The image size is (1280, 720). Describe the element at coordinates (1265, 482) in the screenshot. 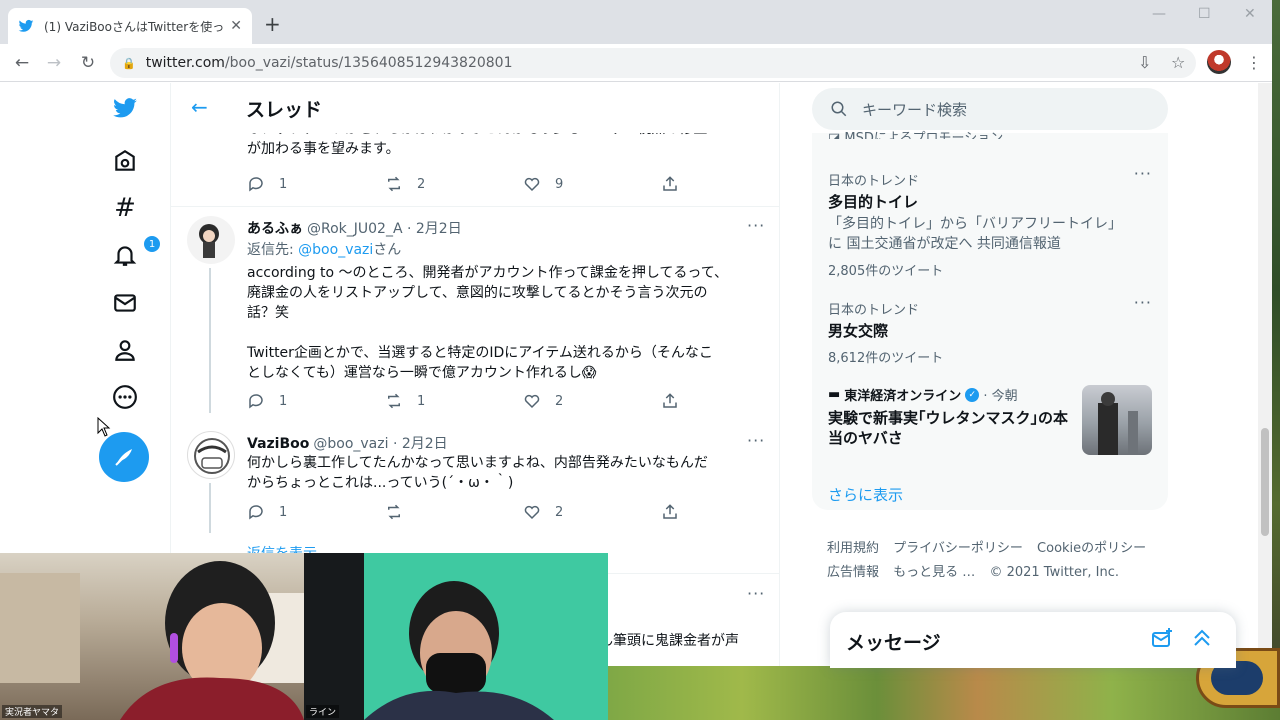

I see `scrollbar-thumb` at that location.